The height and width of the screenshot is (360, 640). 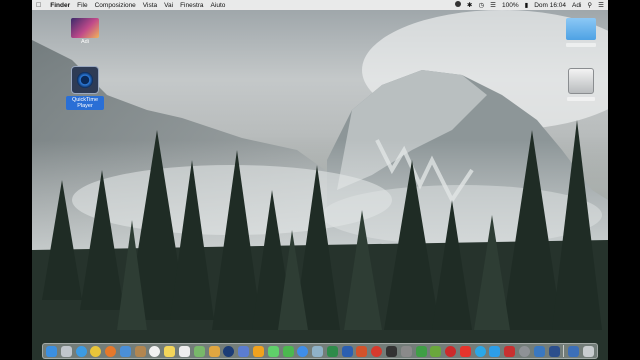 I want to click on menu-vai: Vai, so click(x=168, y=5).